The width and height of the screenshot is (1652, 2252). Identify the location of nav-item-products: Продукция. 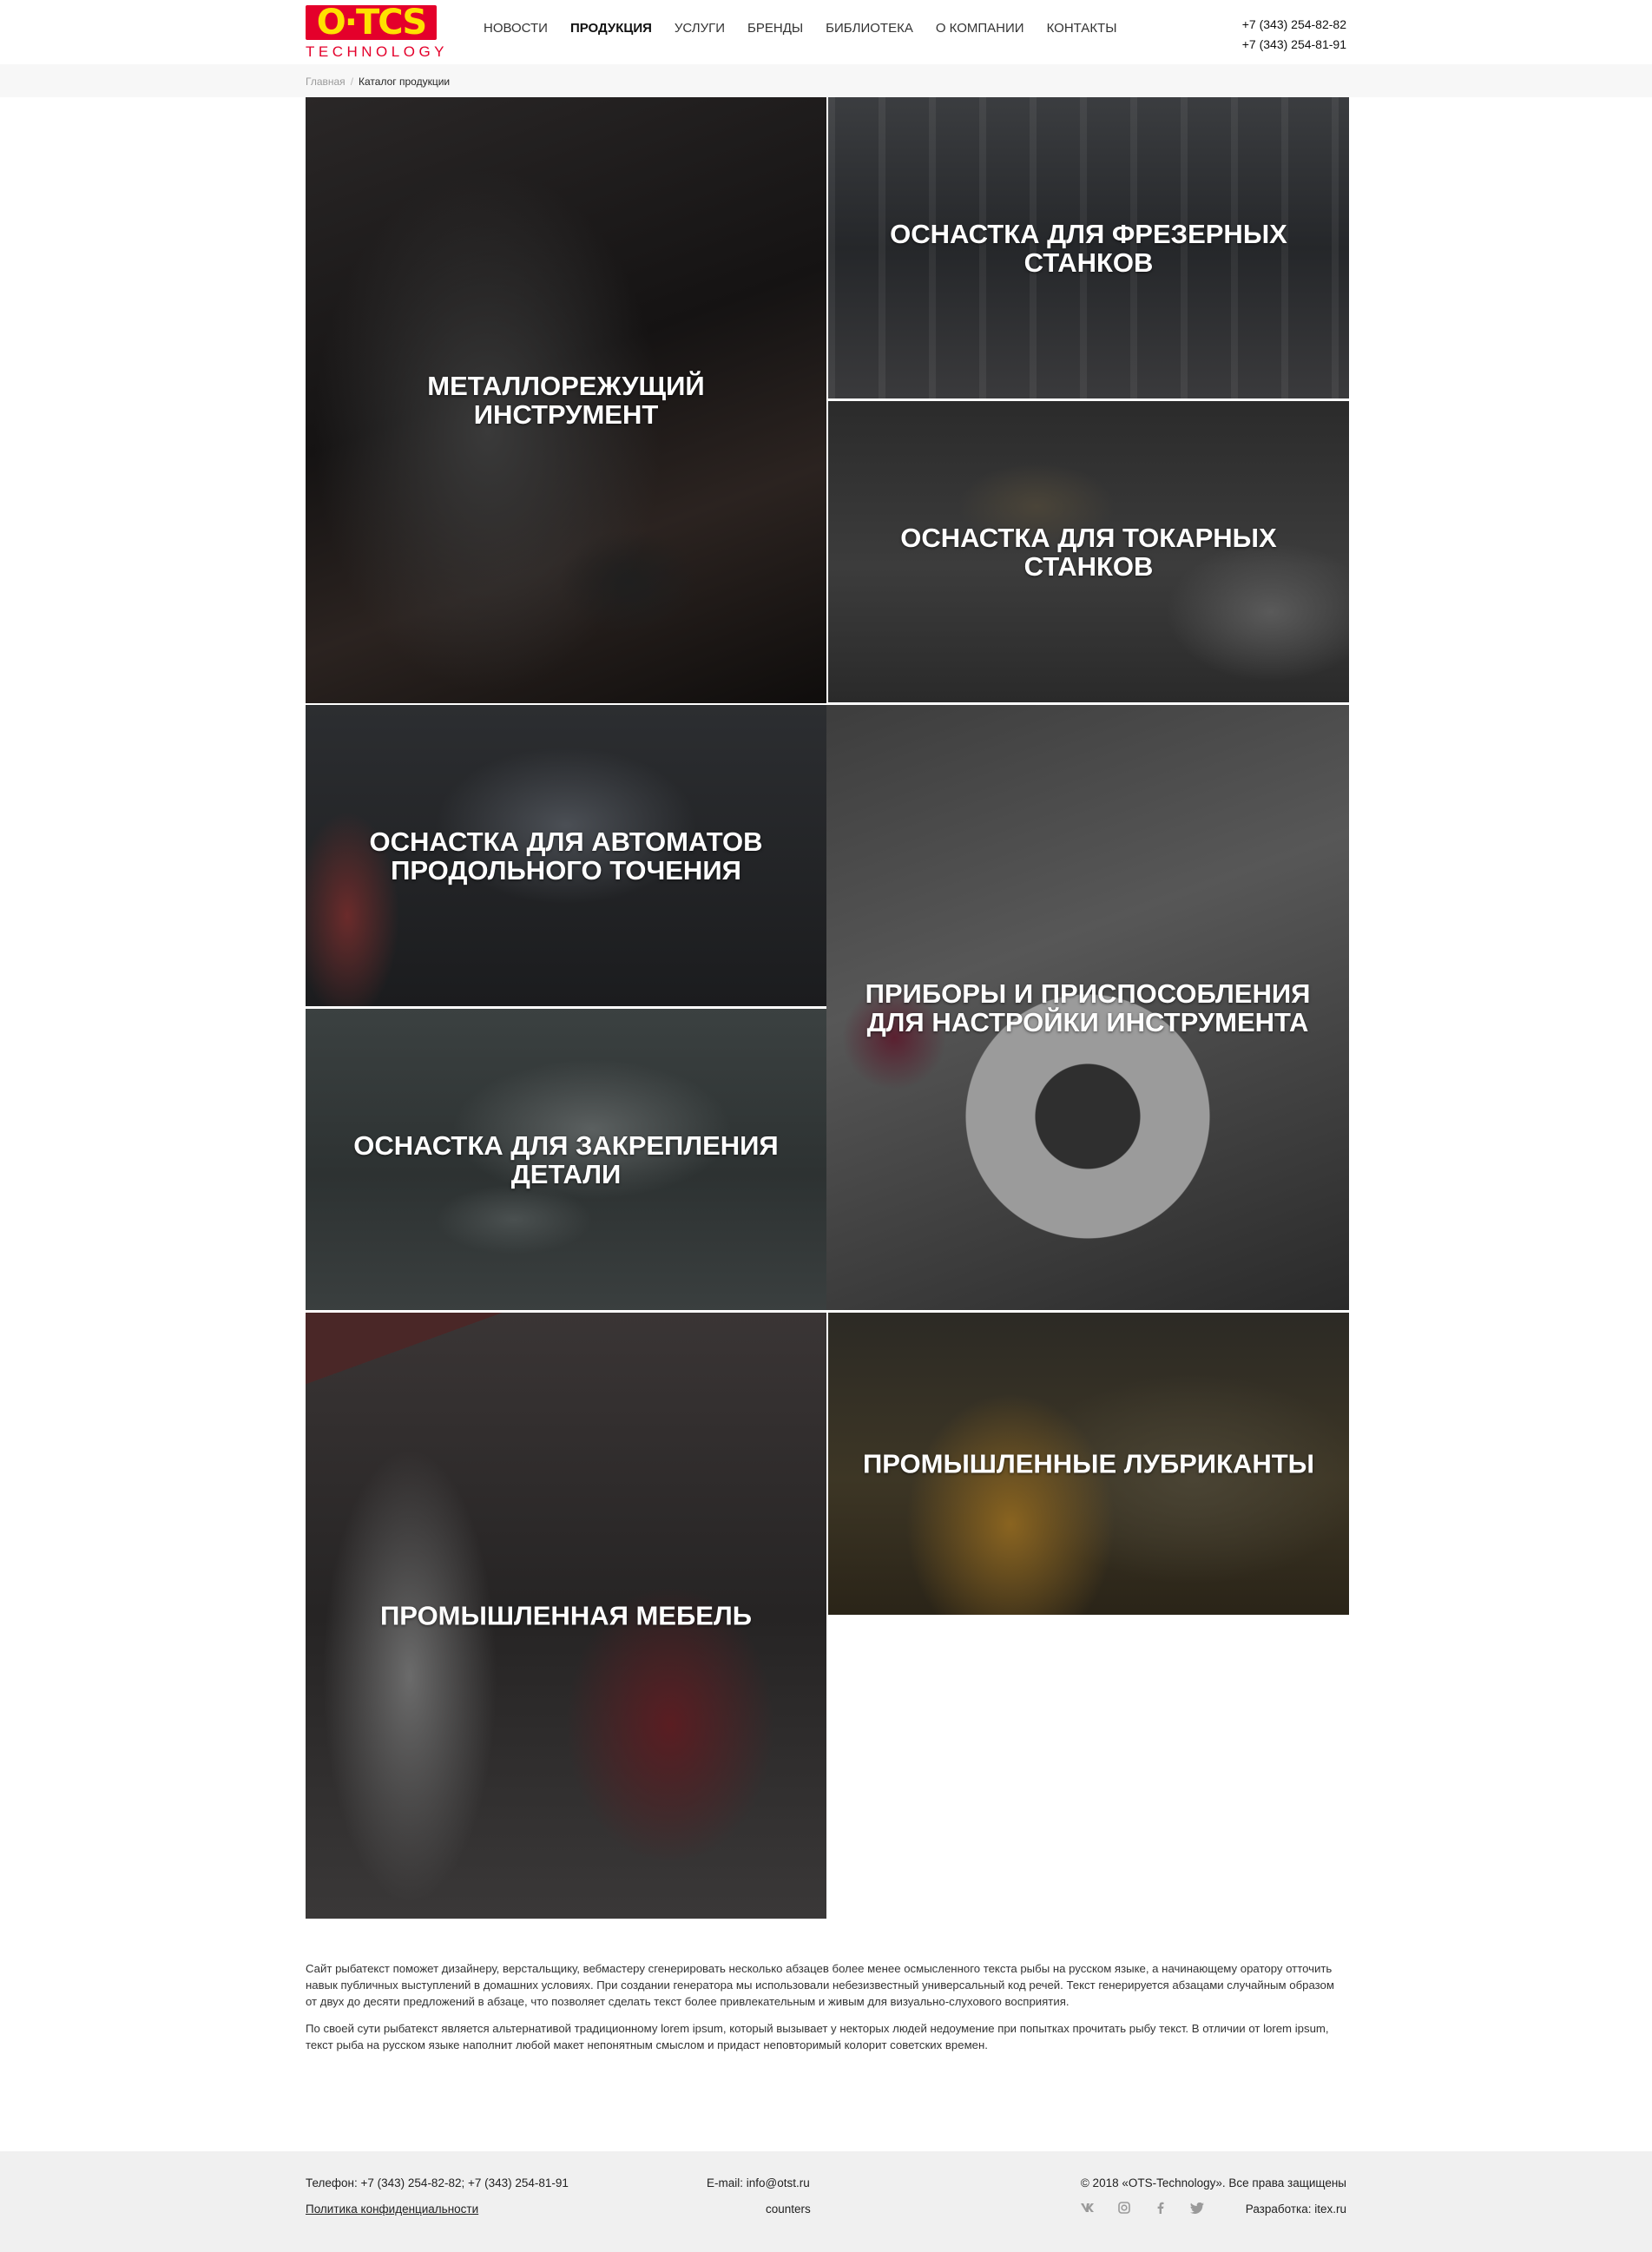
(611, 30).